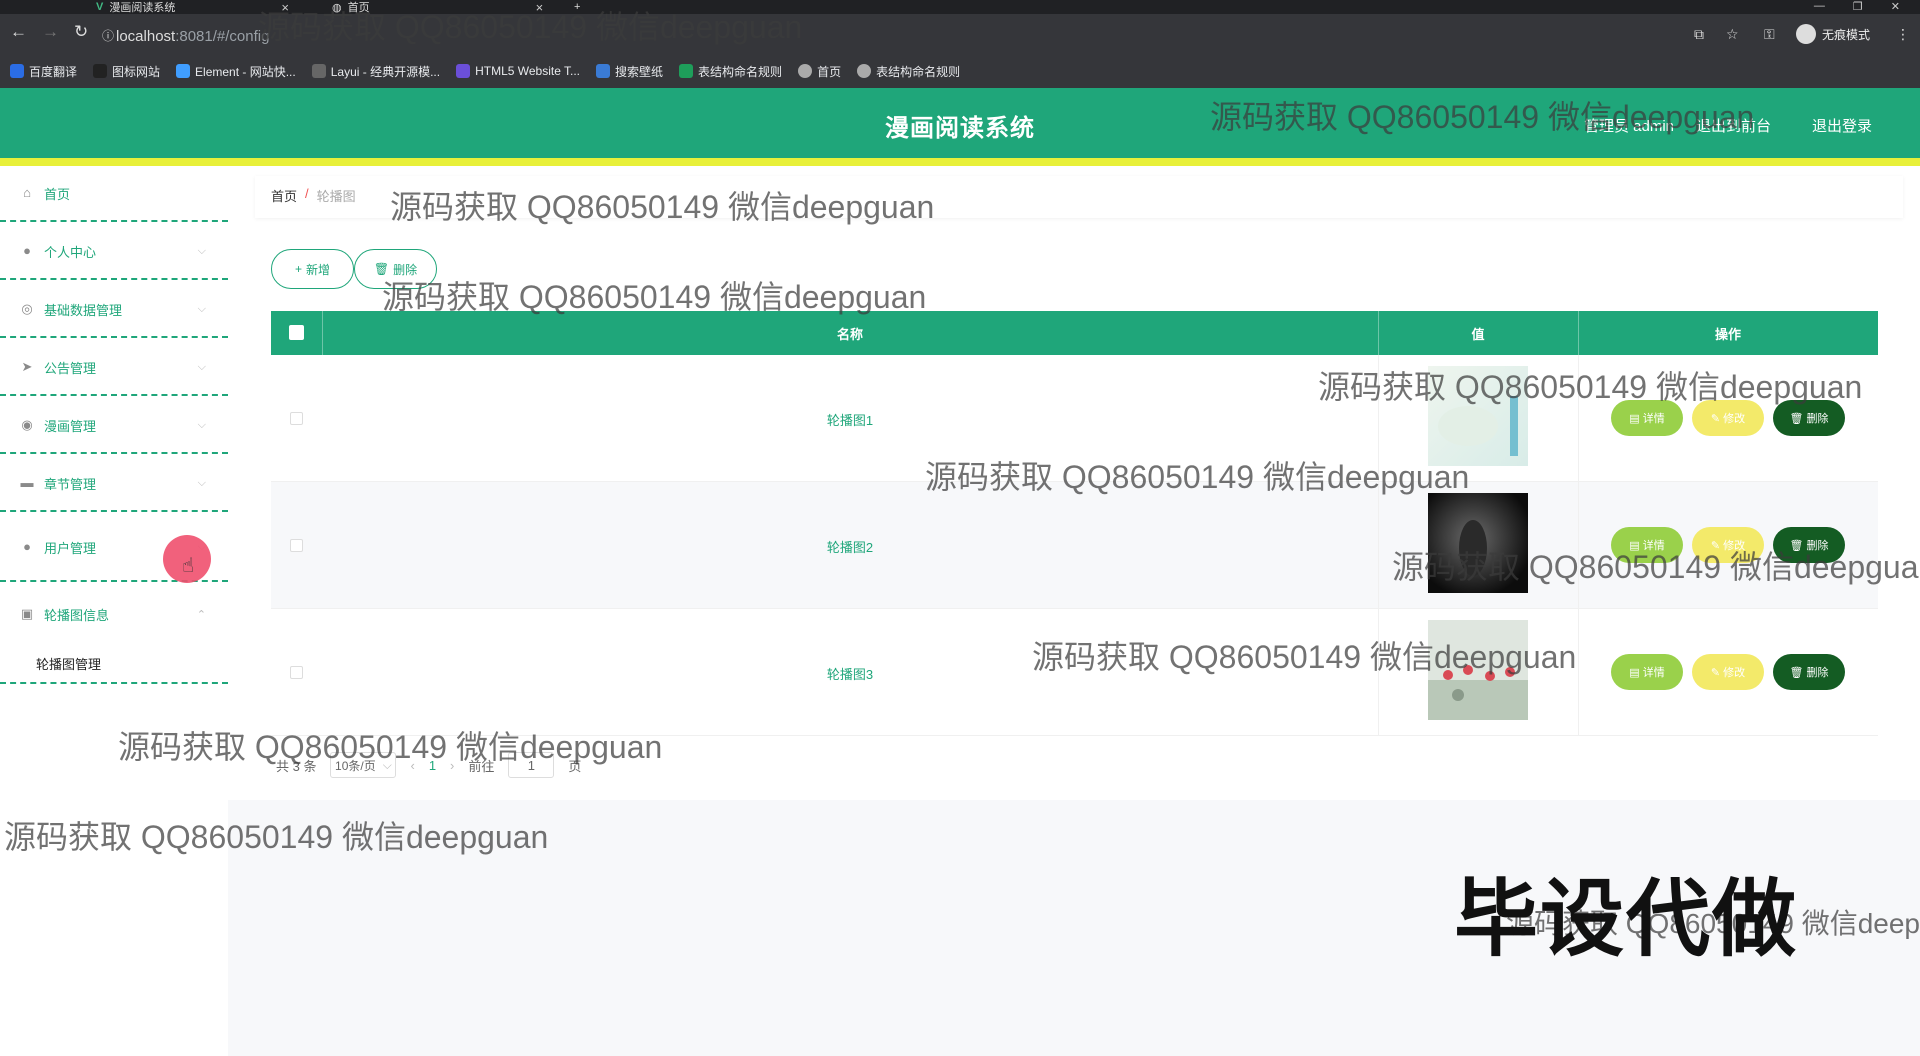  I want to click on breadcrumb-home: 首页, so click(284, 195).